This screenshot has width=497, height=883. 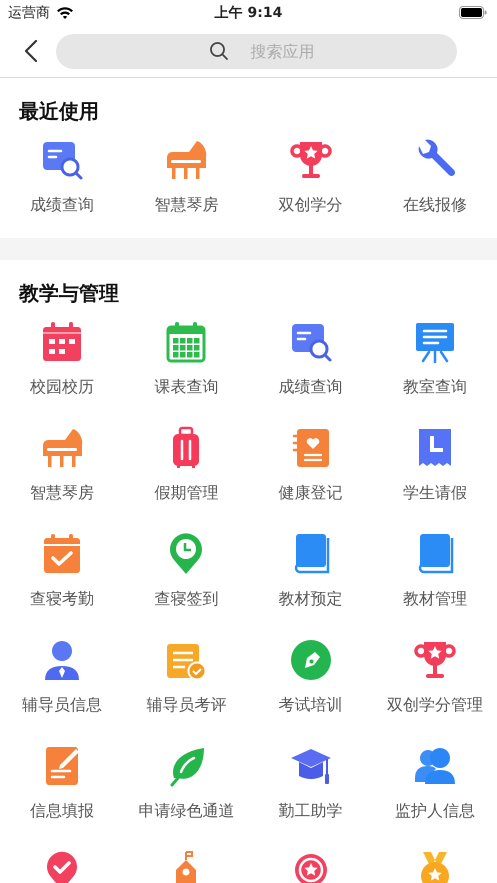 What do you see at coordinates (62, 387) in the screenshot?
I see `app-label: 校园校历` at bounding box center [62, 387].